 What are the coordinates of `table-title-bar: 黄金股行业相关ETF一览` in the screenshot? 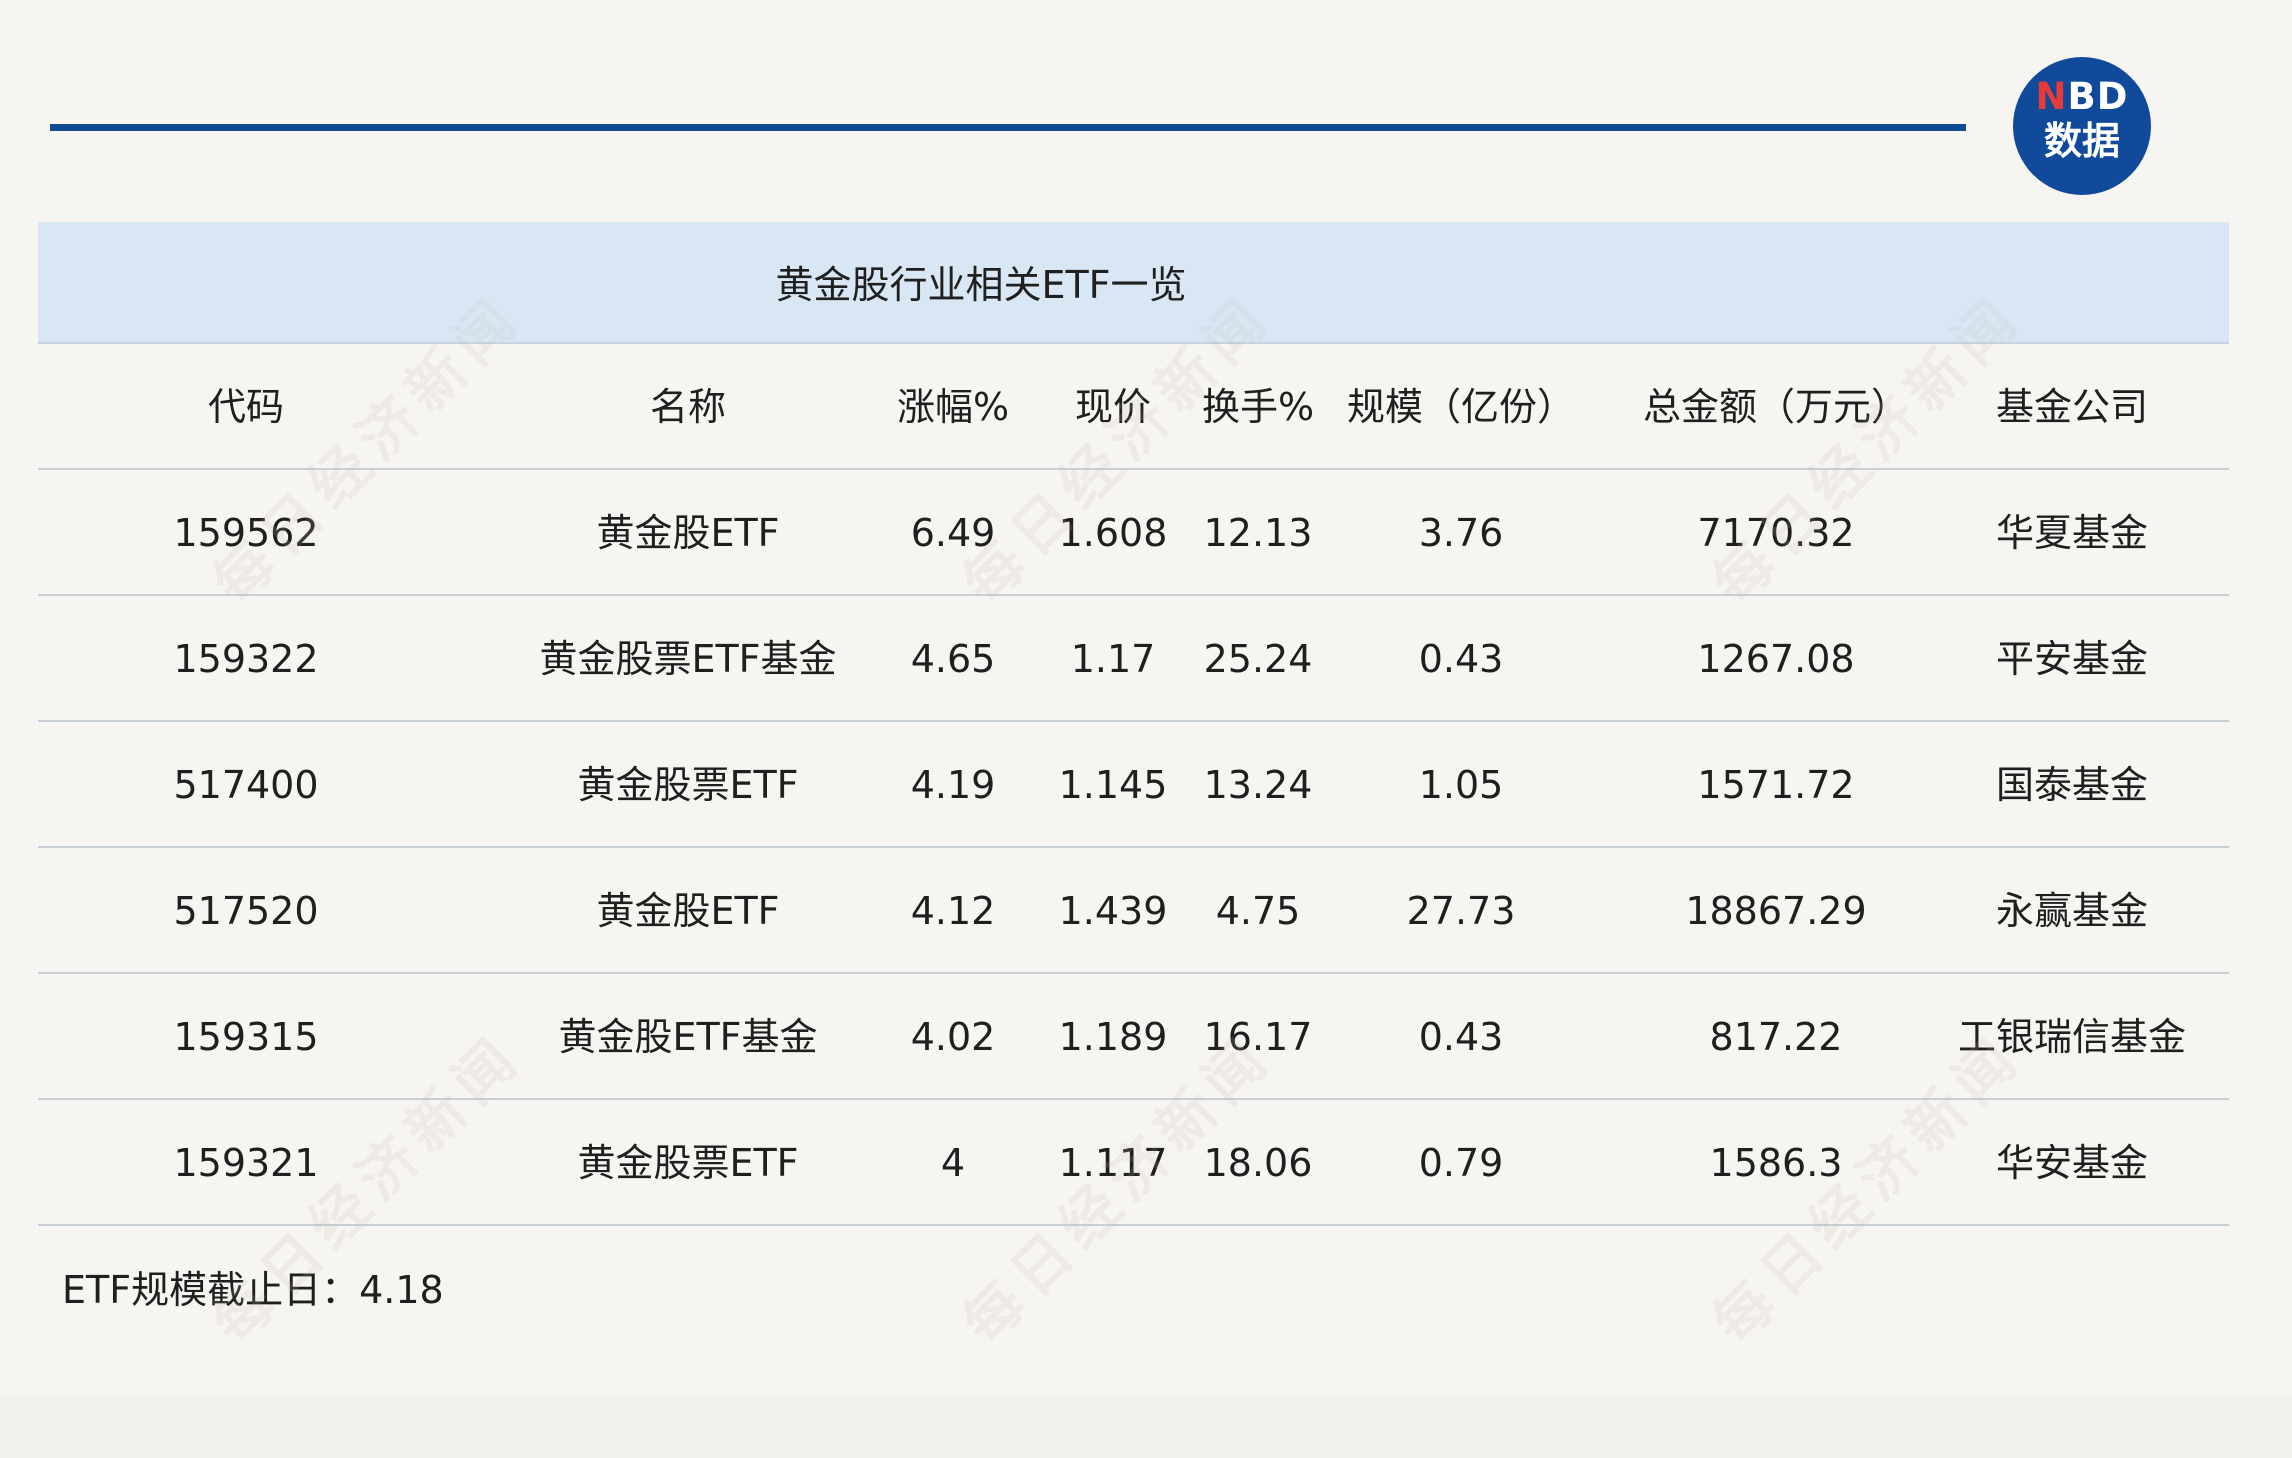 It's located at (1133, 283).